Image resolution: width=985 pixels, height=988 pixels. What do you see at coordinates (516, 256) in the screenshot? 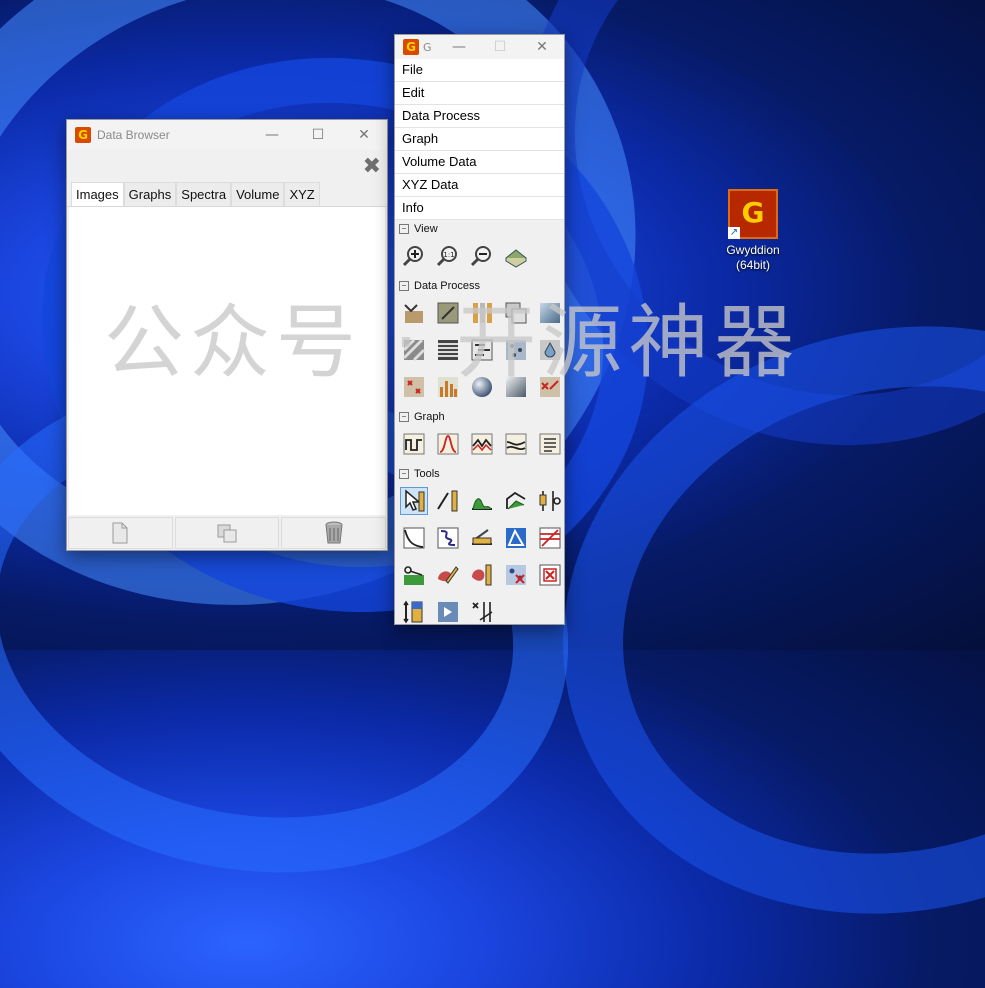
I see `3d-view-icon` at bounding box center [516, 256].